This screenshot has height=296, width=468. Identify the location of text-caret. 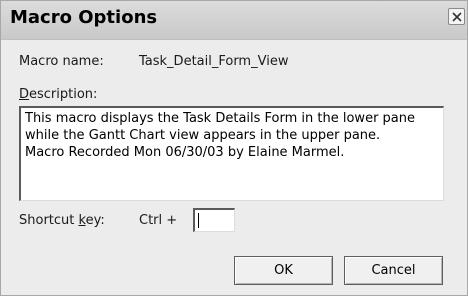
(198, 220).